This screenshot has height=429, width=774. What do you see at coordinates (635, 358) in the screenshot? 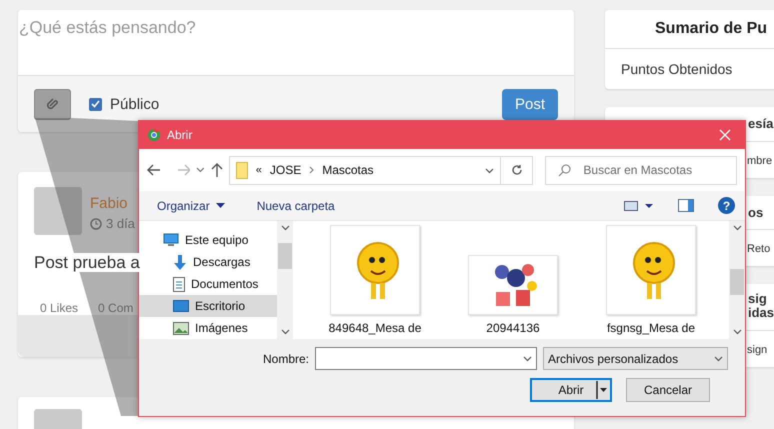
I see `file-type-dropdown: Archivos personalizados` at bounding box center [635, 358].